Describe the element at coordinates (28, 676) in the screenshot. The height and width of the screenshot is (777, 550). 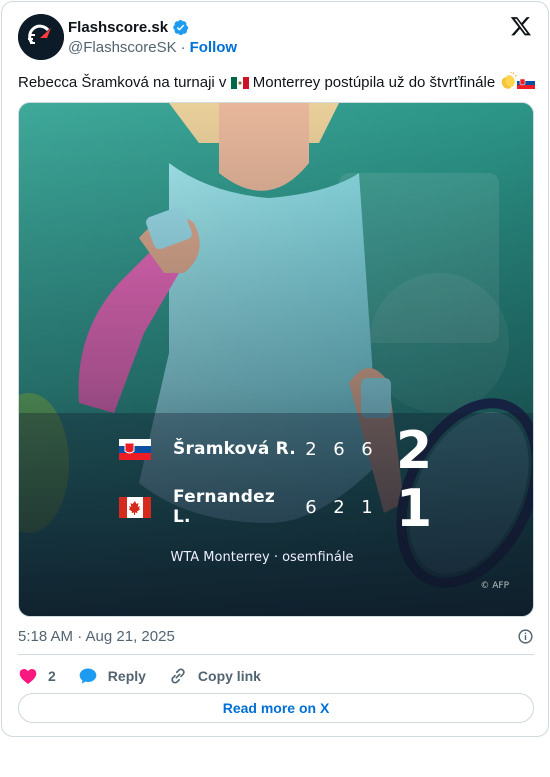
I see `heart-icon` at that location.